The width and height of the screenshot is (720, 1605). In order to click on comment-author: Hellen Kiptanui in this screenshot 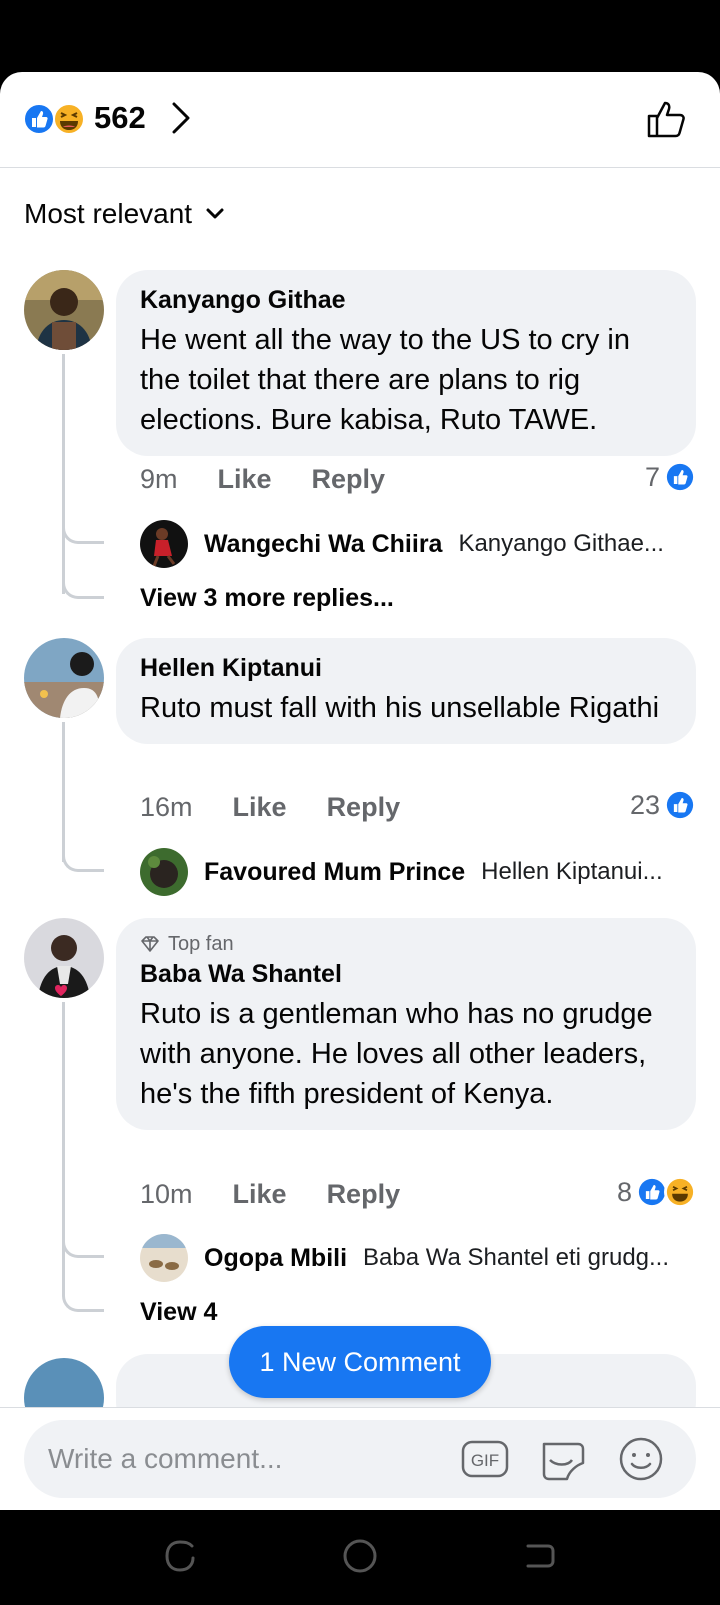, I will do `click(406, 668)`.